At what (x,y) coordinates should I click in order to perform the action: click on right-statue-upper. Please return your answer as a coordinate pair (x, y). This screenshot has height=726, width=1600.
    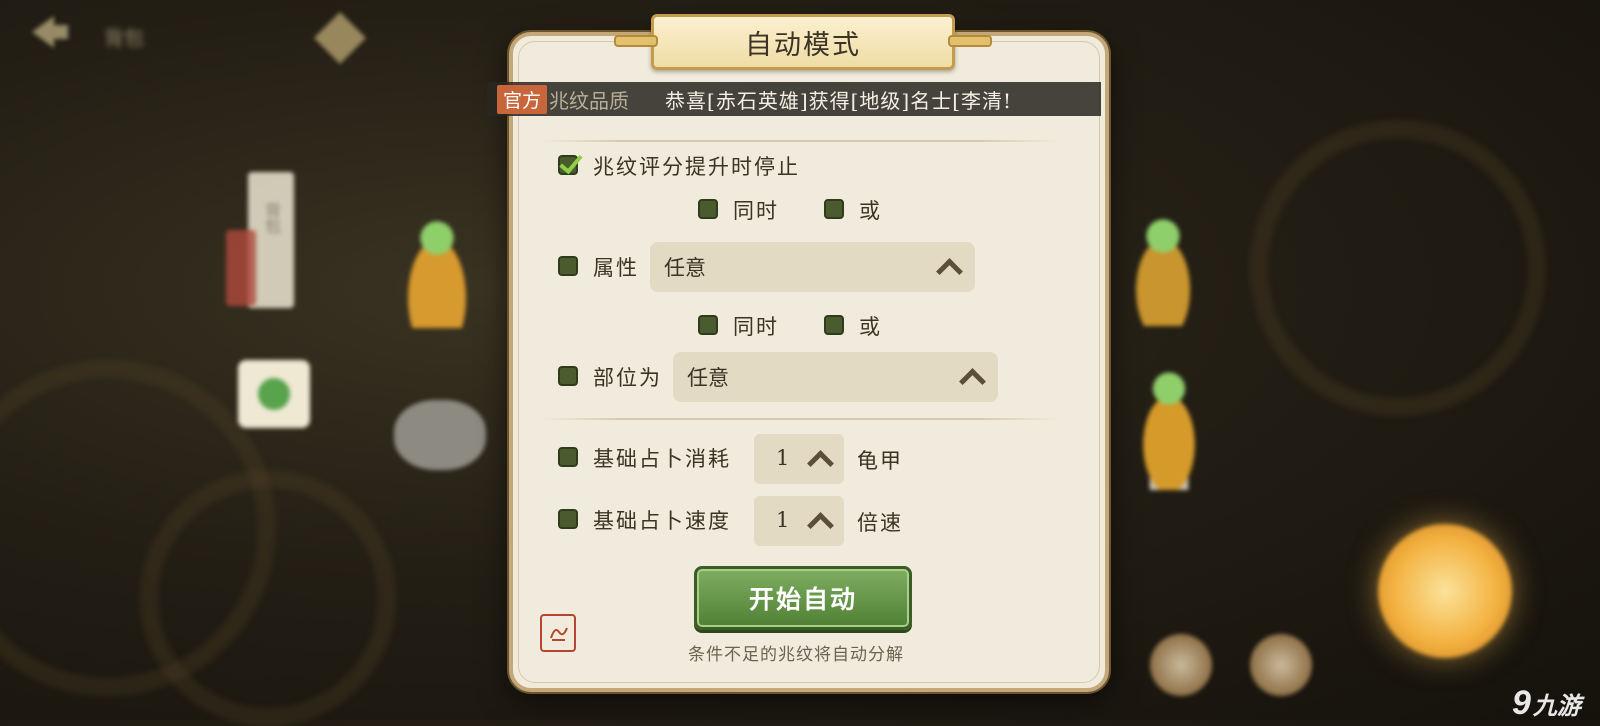
    Looking at the image, I should click on (1163, 266).